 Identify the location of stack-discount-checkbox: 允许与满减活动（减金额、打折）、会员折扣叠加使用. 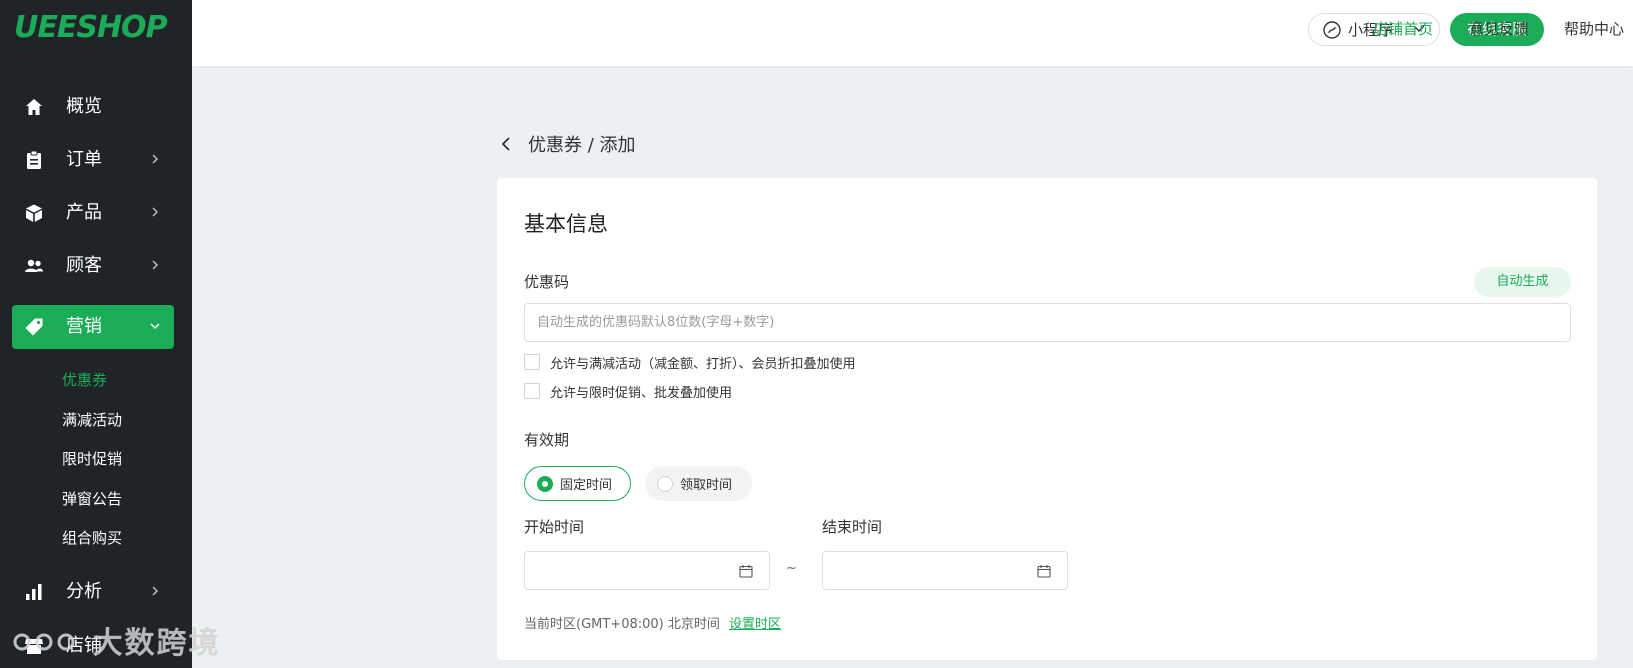
(690, 362).